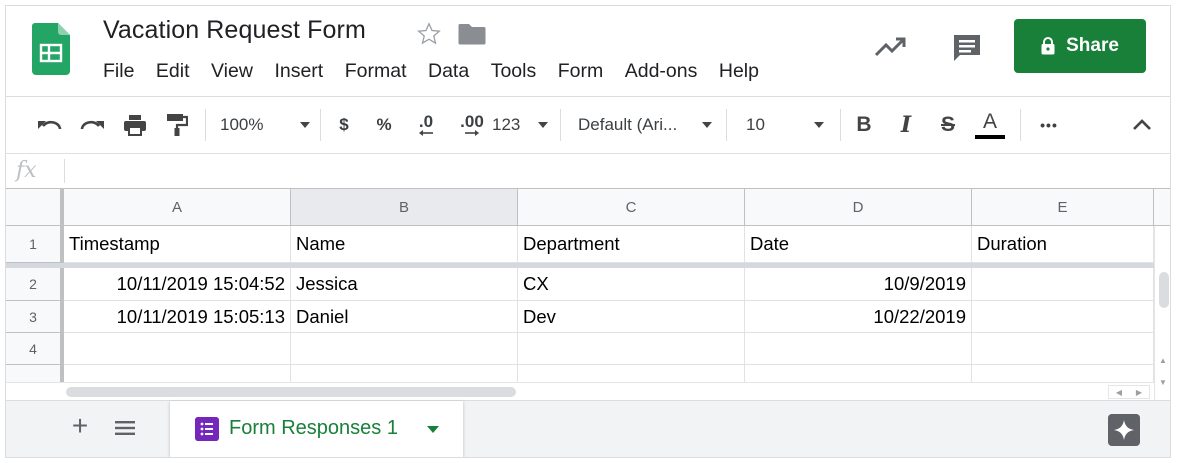 Image resolution: width=1177 pixels, height=463 pixels. Describe the element at coordinates (858, 284) in the screenshot. I see `cell-d2: 10/9/2019` at that location.